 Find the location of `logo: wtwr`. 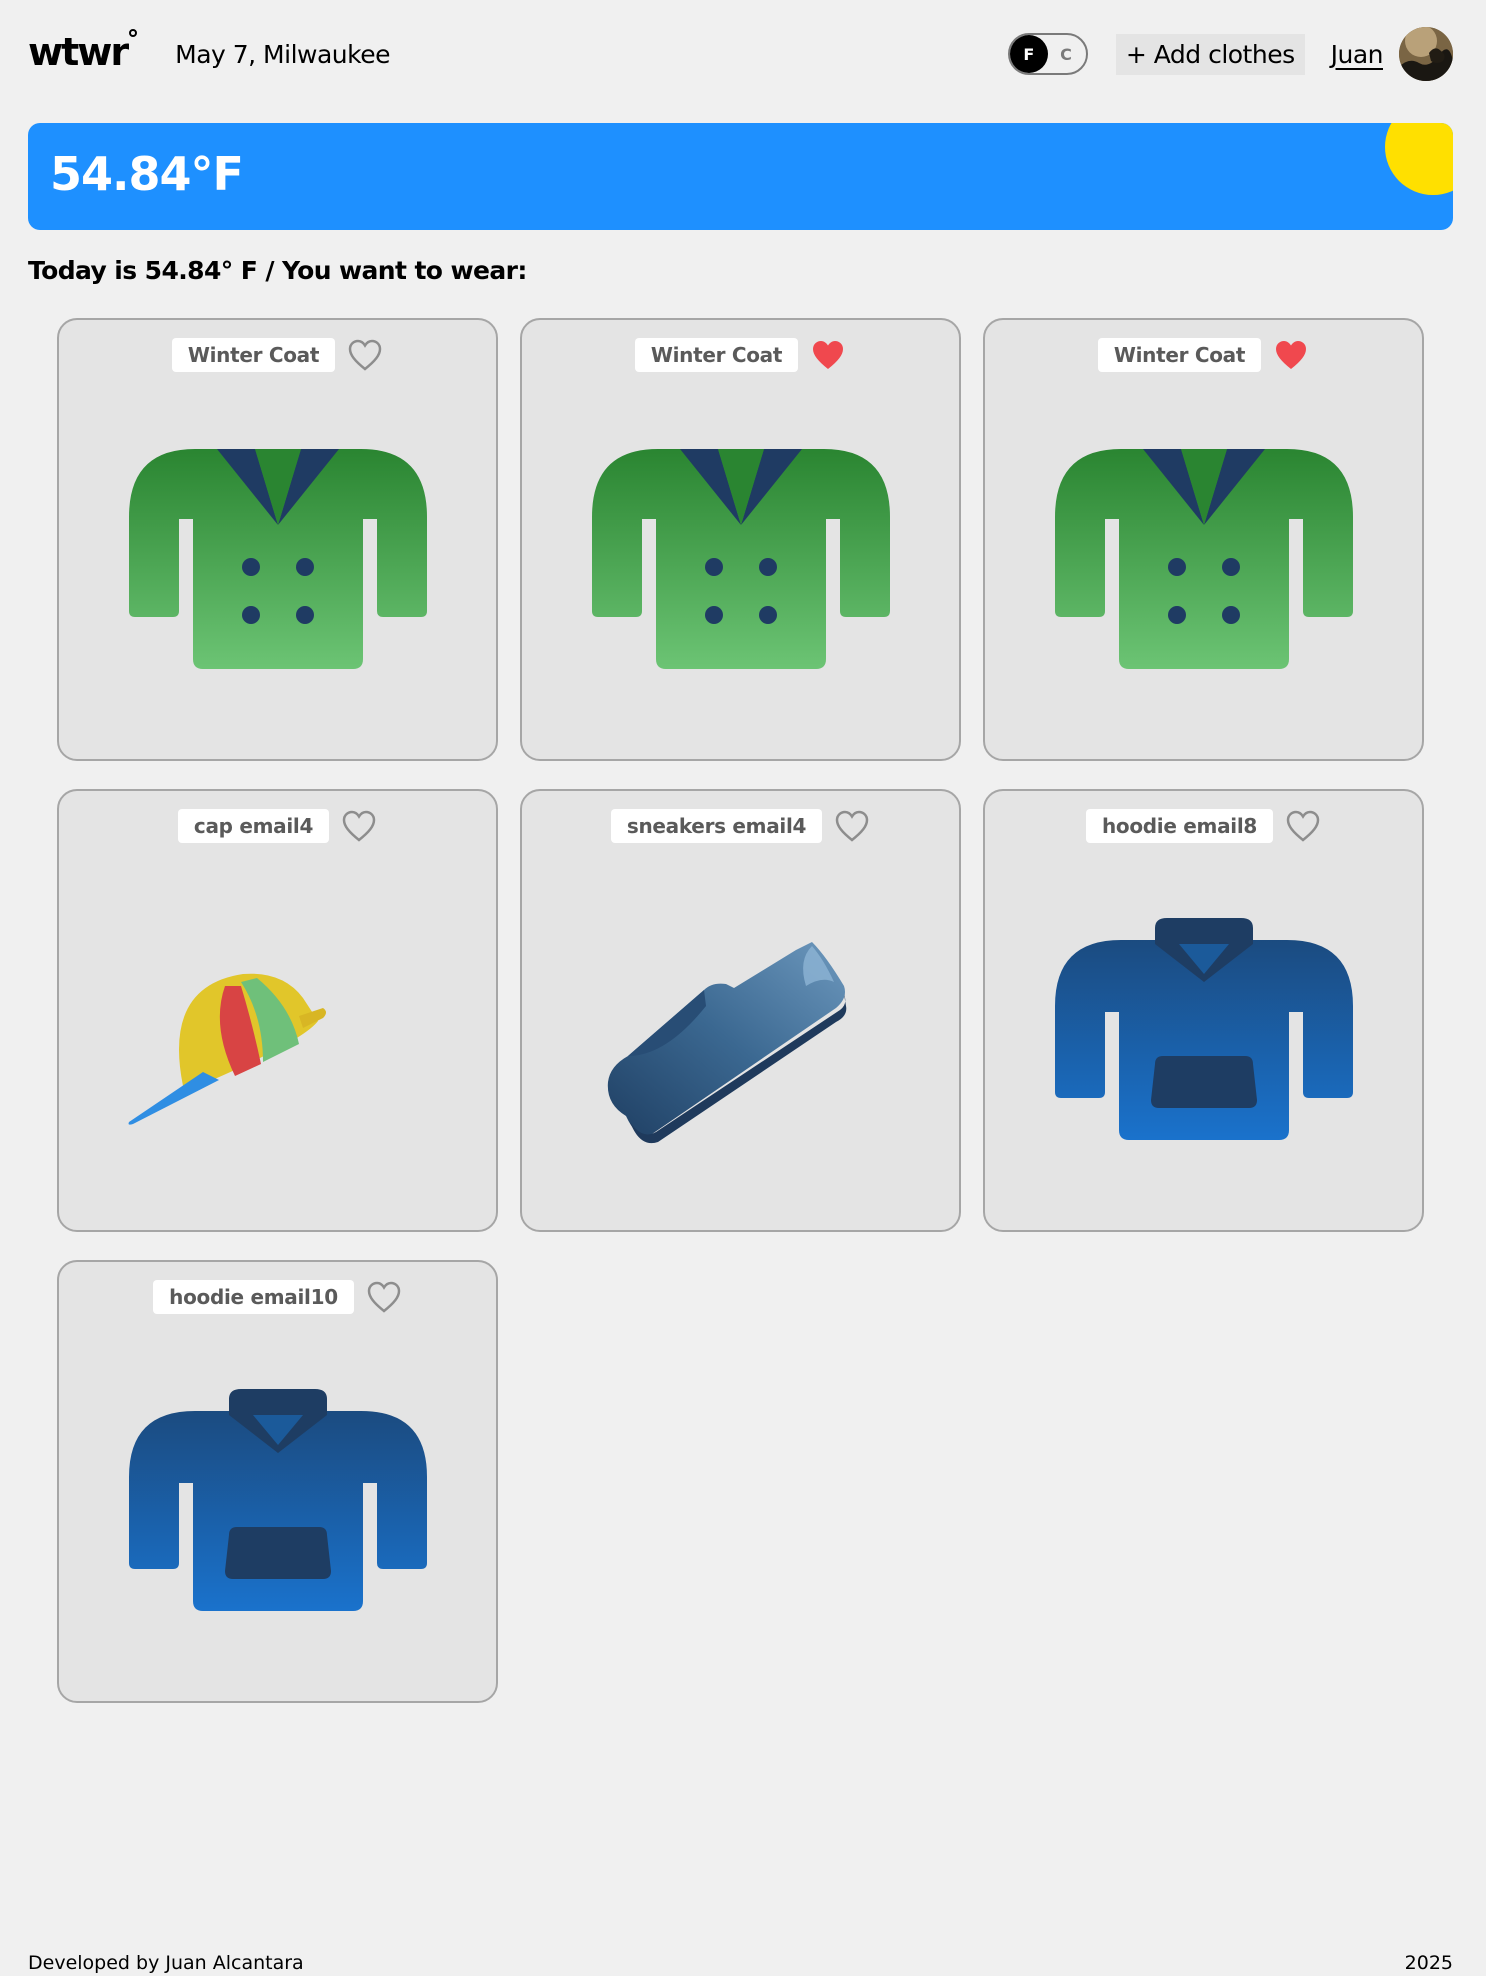

logo: wtwr is located at coordinates (83, 51).